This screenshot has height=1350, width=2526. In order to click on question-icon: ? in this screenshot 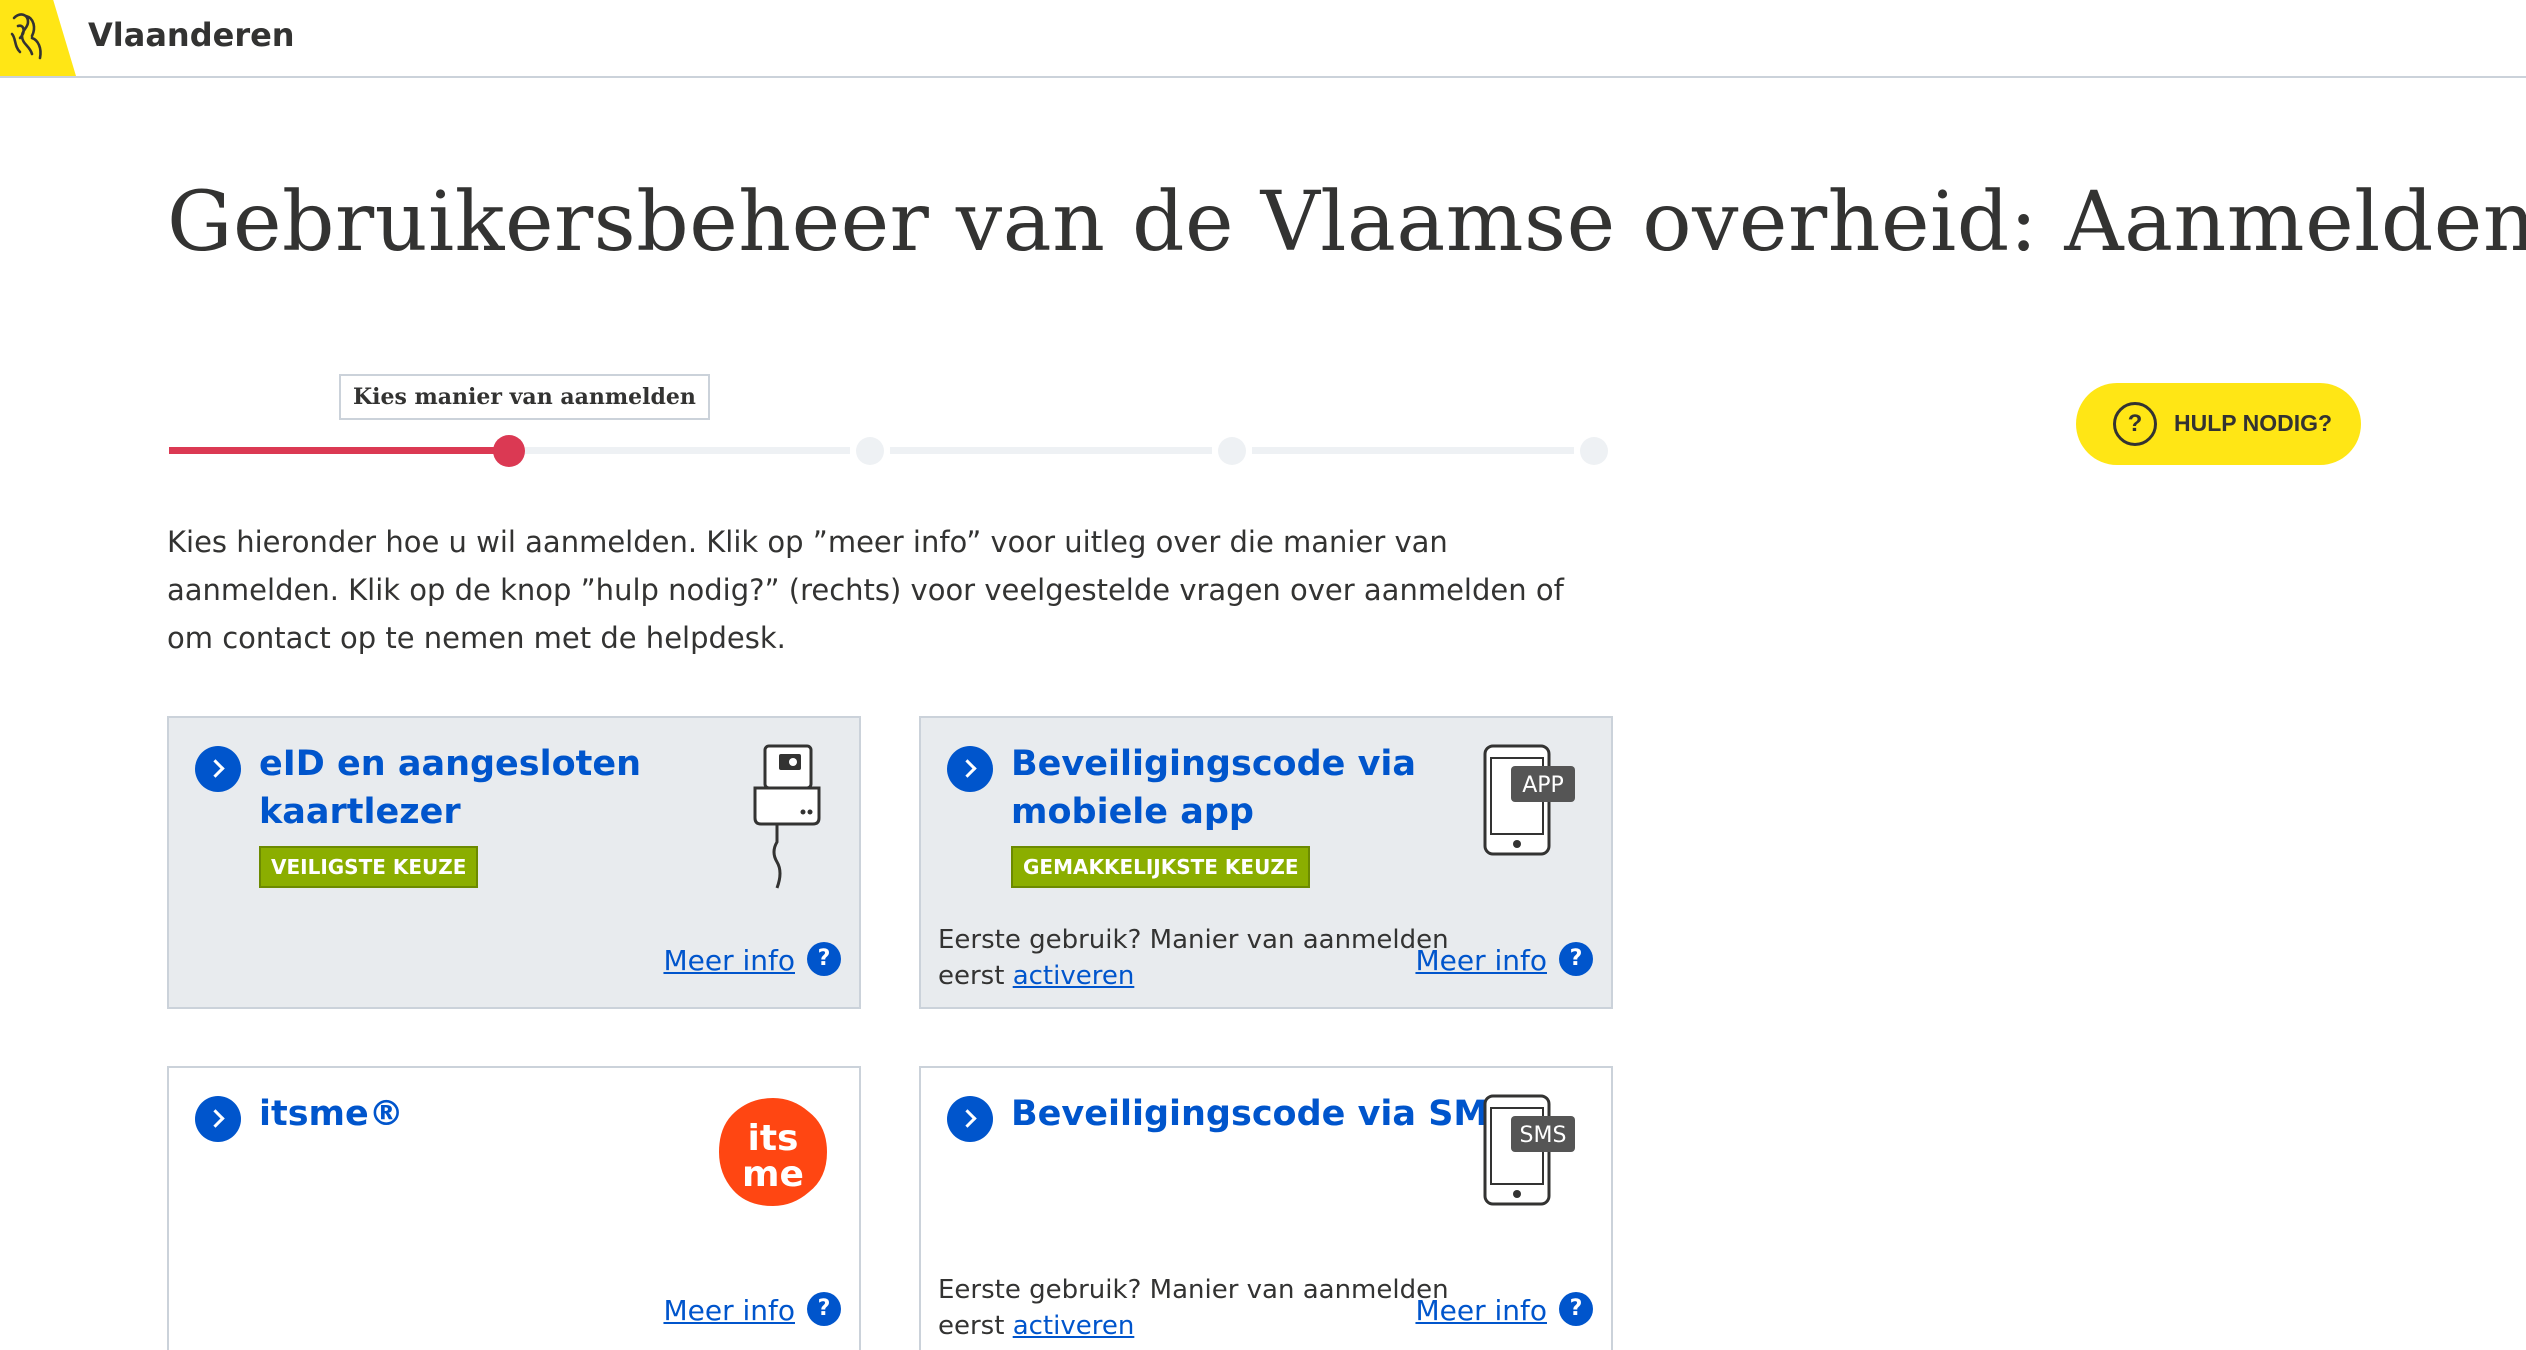, I will do `click(2135, 424)`.